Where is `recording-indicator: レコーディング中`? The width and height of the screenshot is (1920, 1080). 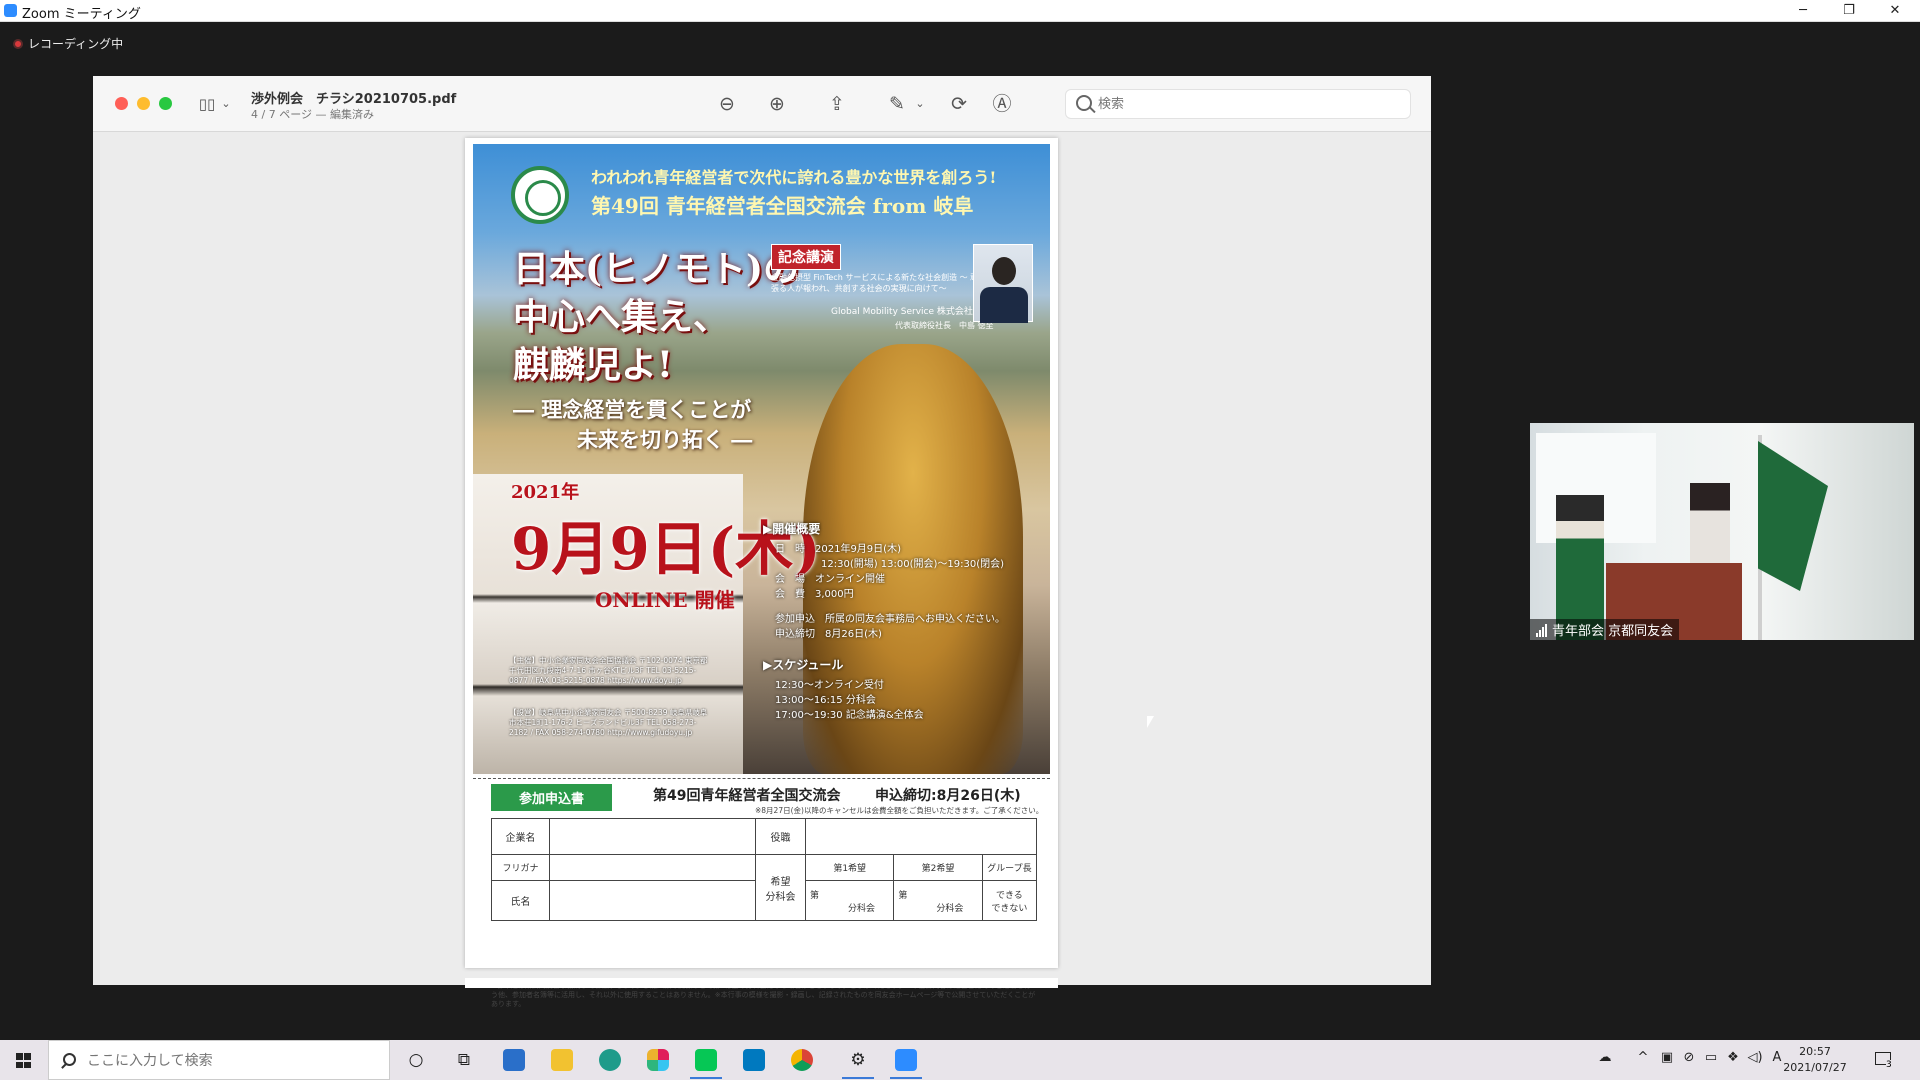
recording-indicator: レコーディング中 is located at coordinates (68, 43).